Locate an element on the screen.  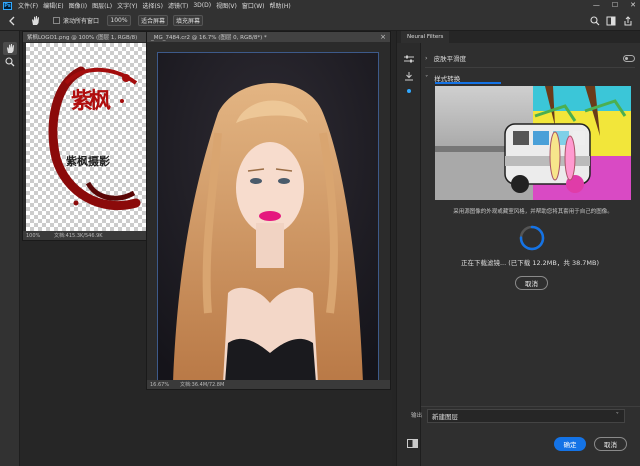
filter-label: 皮肤平滑度 is located at coordinates (450, 59).